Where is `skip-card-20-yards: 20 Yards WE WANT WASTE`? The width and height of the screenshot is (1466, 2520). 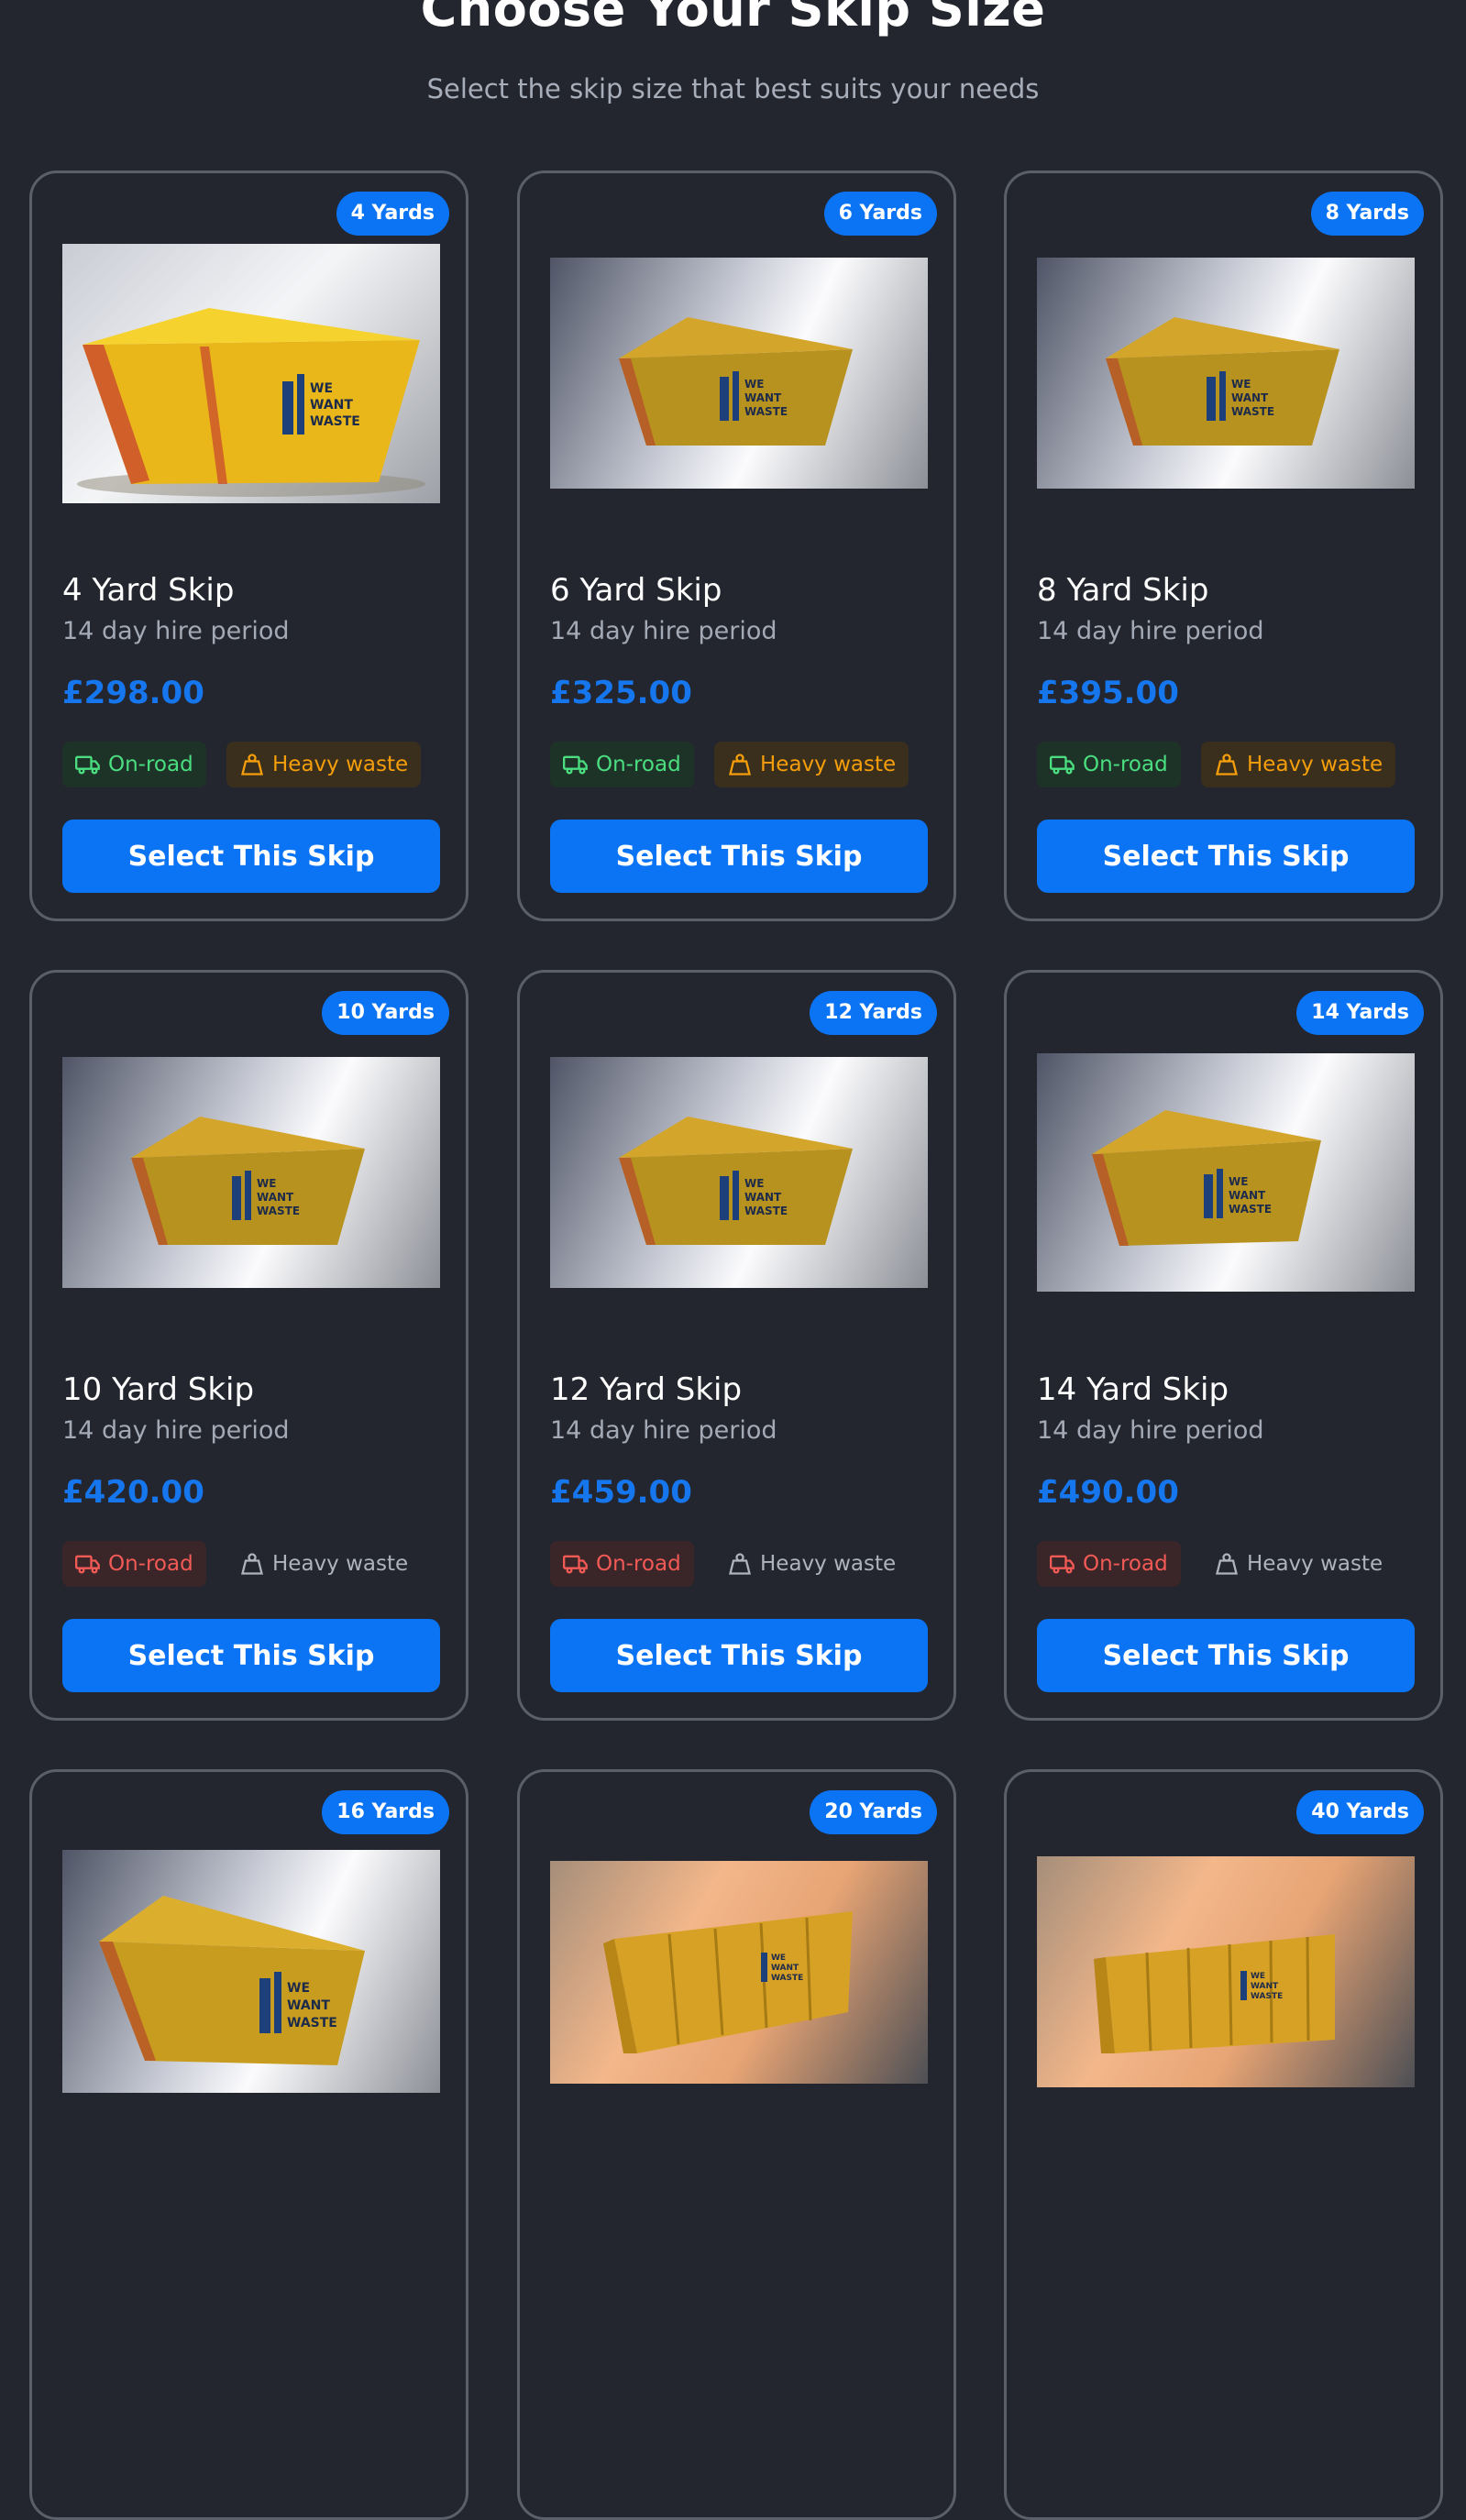
skip-card-20-yards: 20 Yards WE WANT WASTE is located at coordinates (736, 2144).